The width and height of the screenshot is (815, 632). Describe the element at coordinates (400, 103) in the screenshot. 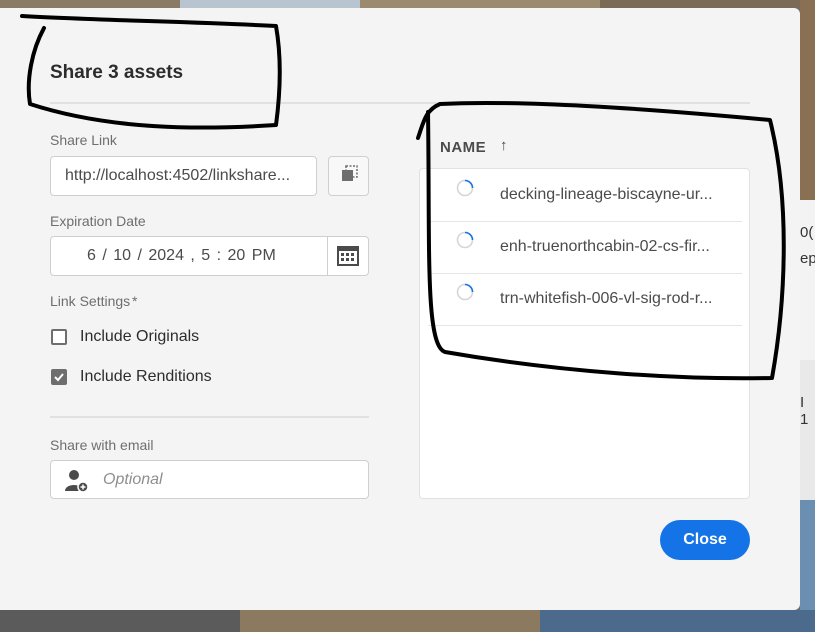

I see `title-divider` at that location.